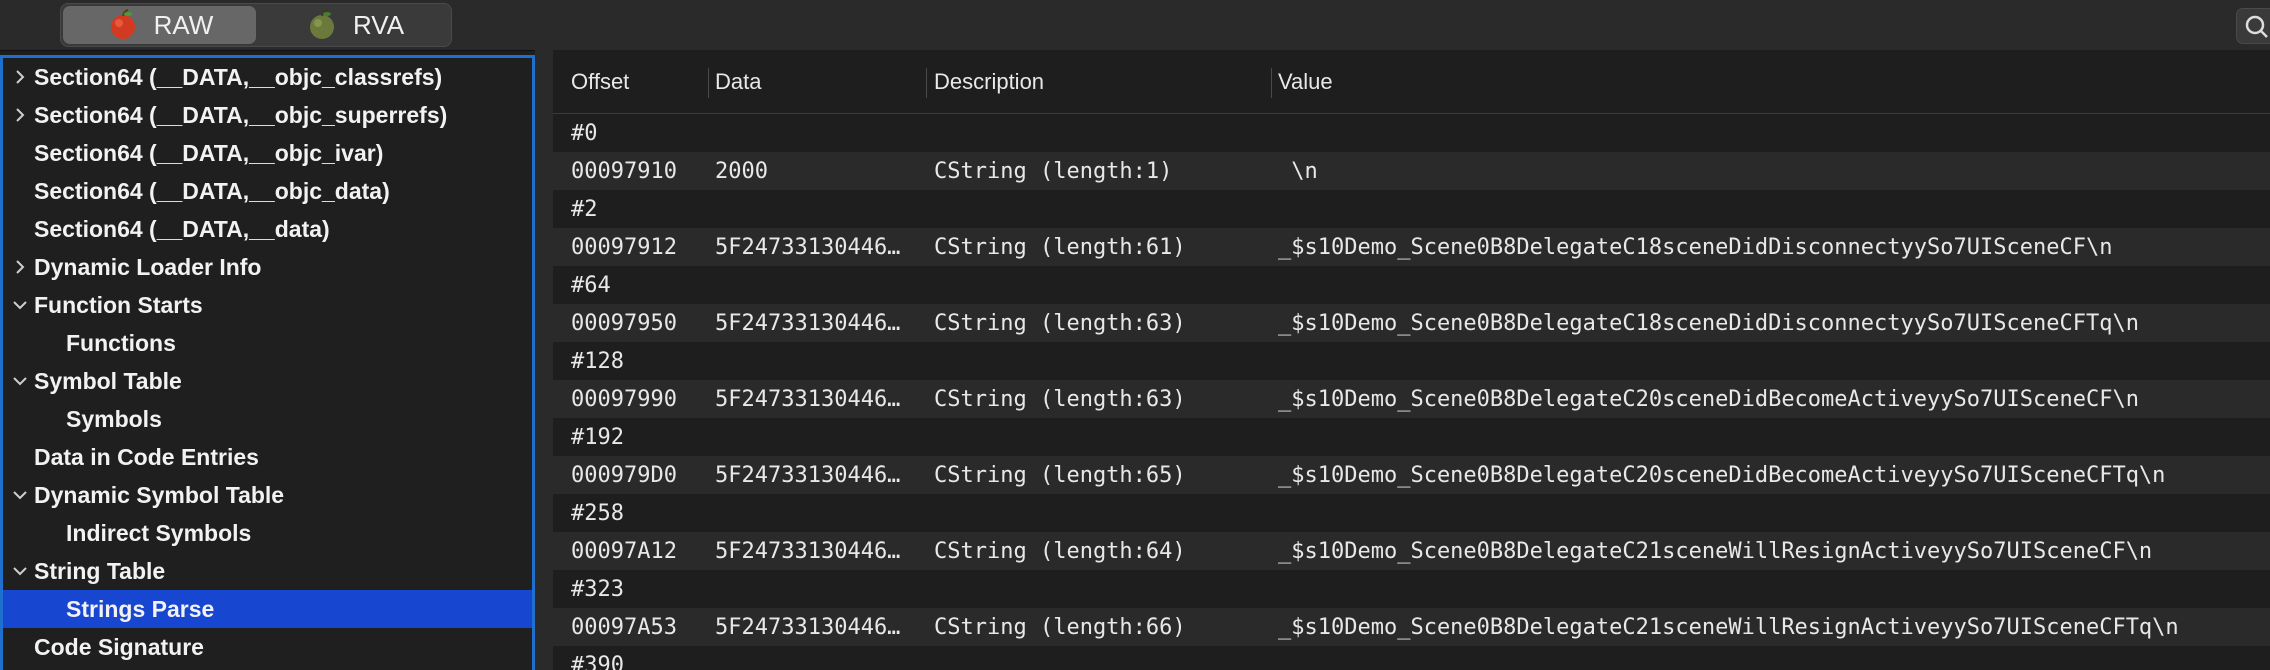  What do you see at coordinates (267, 609) in the screenshot?
I see `sidebar-item: Strings Parse` at bounding box center [267, 609].